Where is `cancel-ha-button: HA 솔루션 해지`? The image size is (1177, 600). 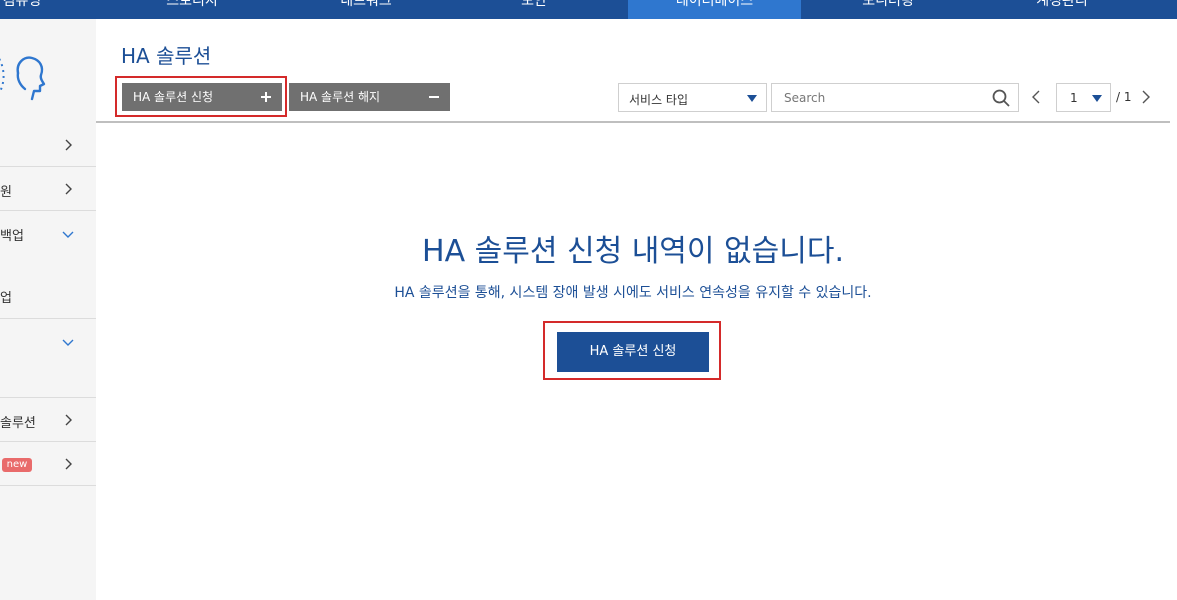 cancel-ha-button: HA 솔루션 해지 is located at coordinates (369, 97).